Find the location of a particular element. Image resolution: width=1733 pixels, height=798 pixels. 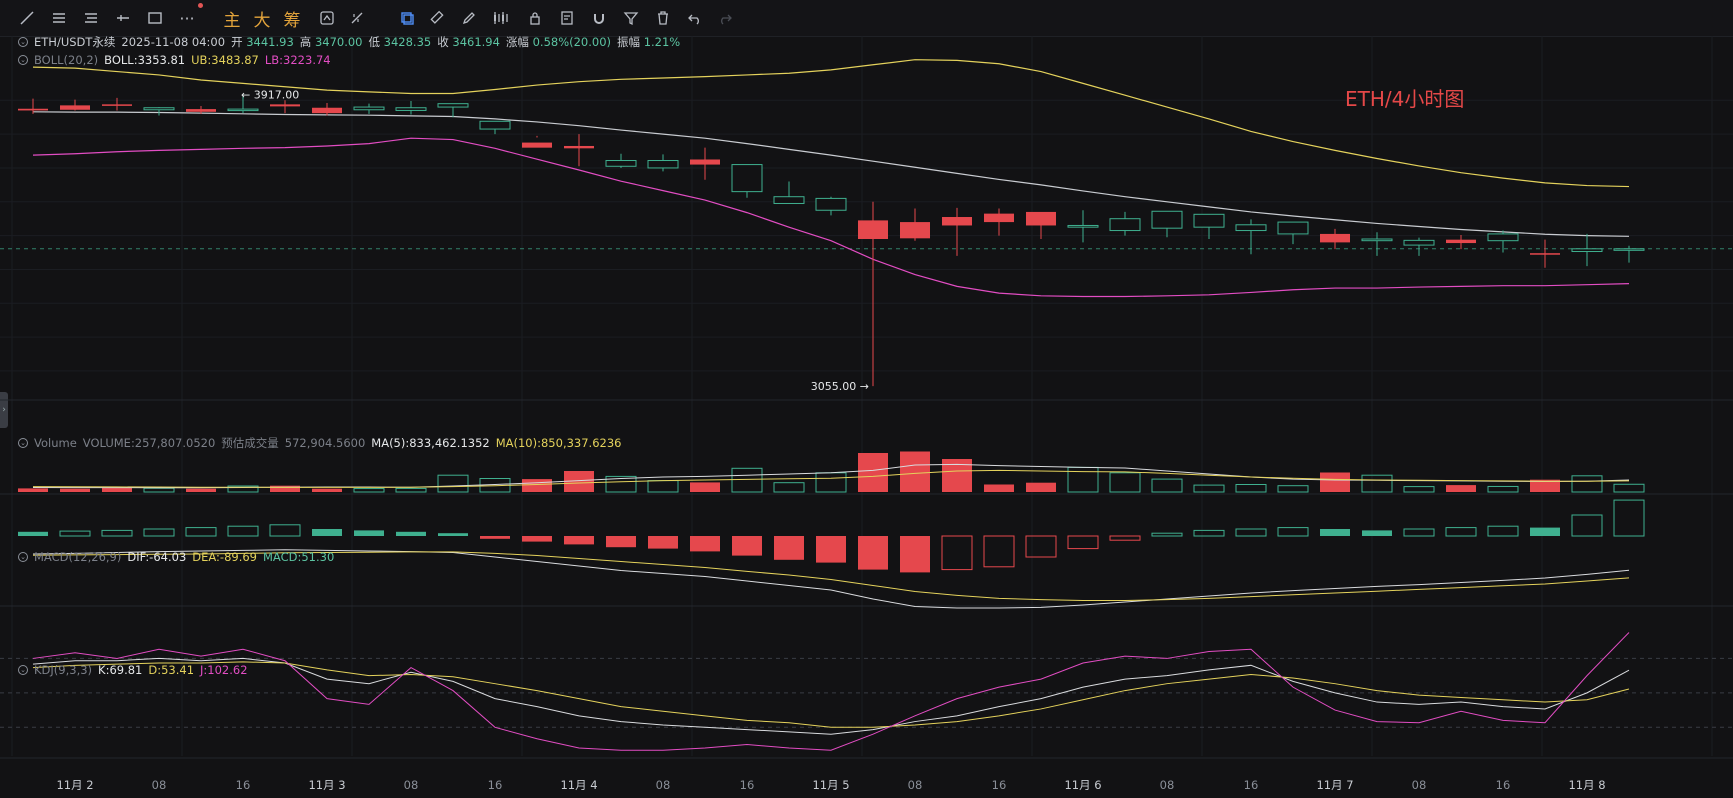

open-value: 3441.93 is located at coordinates (270, 42).